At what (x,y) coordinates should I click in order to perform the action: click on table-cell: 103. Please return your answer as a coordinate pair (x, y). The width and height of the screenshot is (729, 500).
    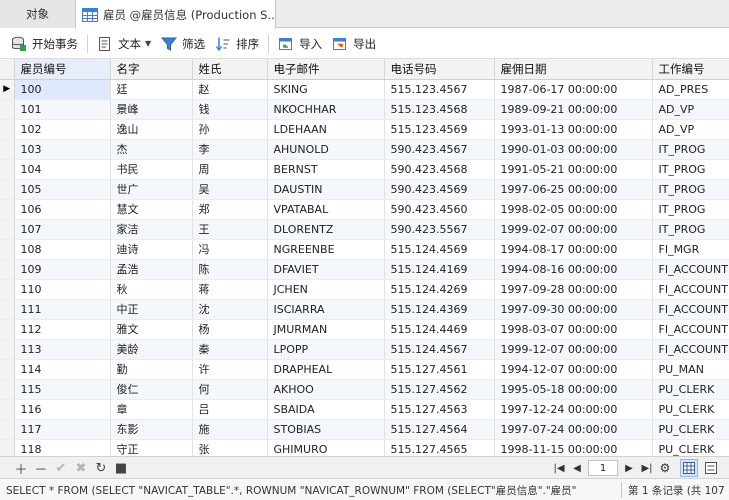
    Looking at the image, I should click on (62, 149).